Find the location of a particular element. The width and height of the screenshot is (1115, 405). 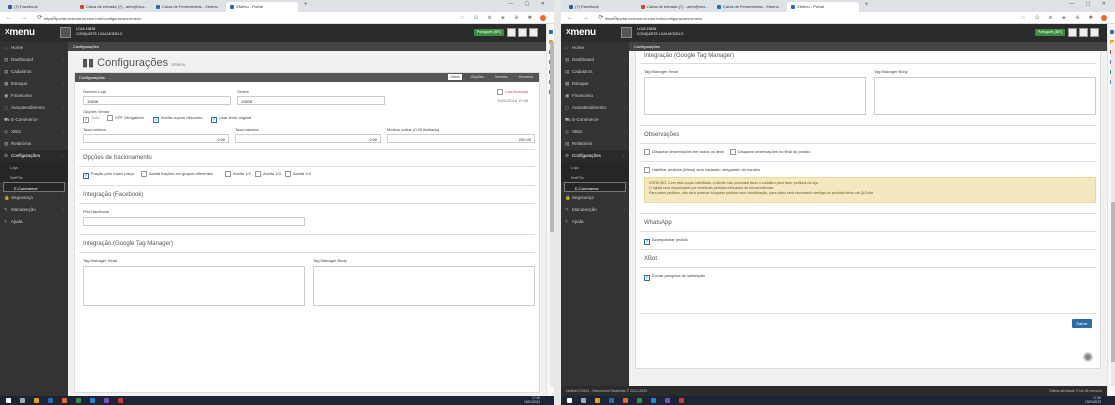

sidebar-item-seguranca: 🔒Segurança › is located at coordinates (34, 198).